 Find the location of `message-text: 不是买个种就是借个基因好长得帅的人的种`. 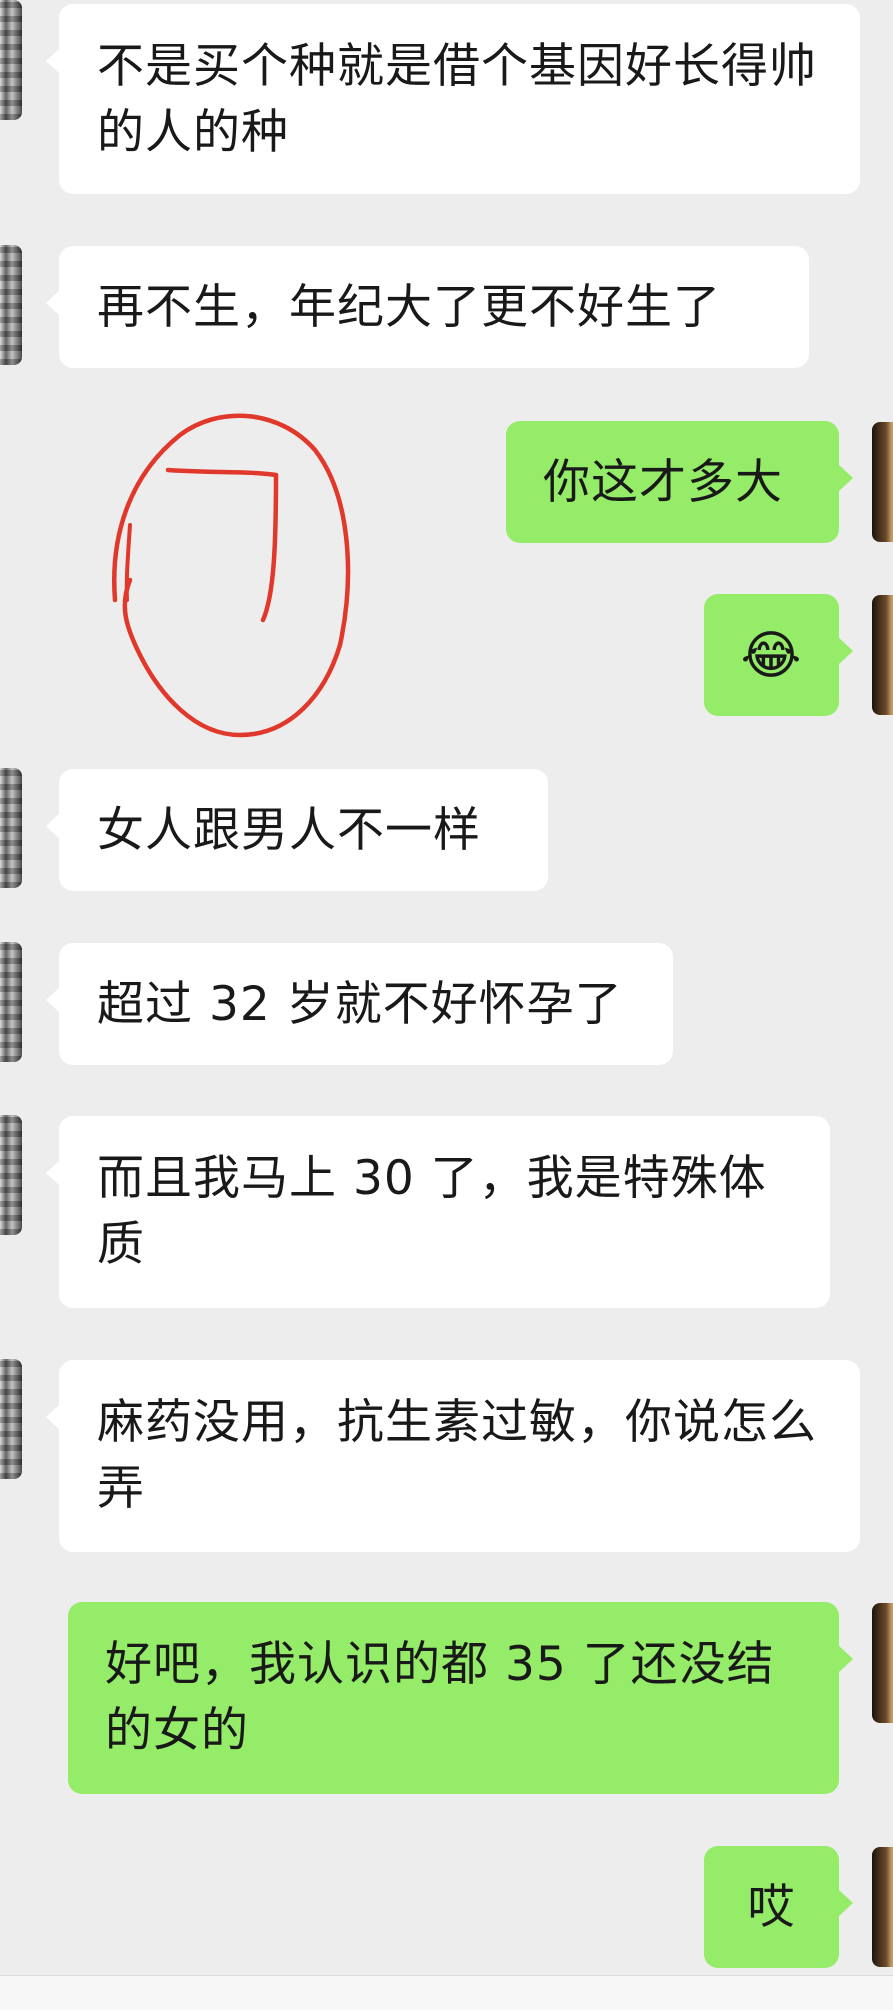

message-text: 不是买个种就是借个基因好长得帅的人的种 is located at coordinates (457, 99).